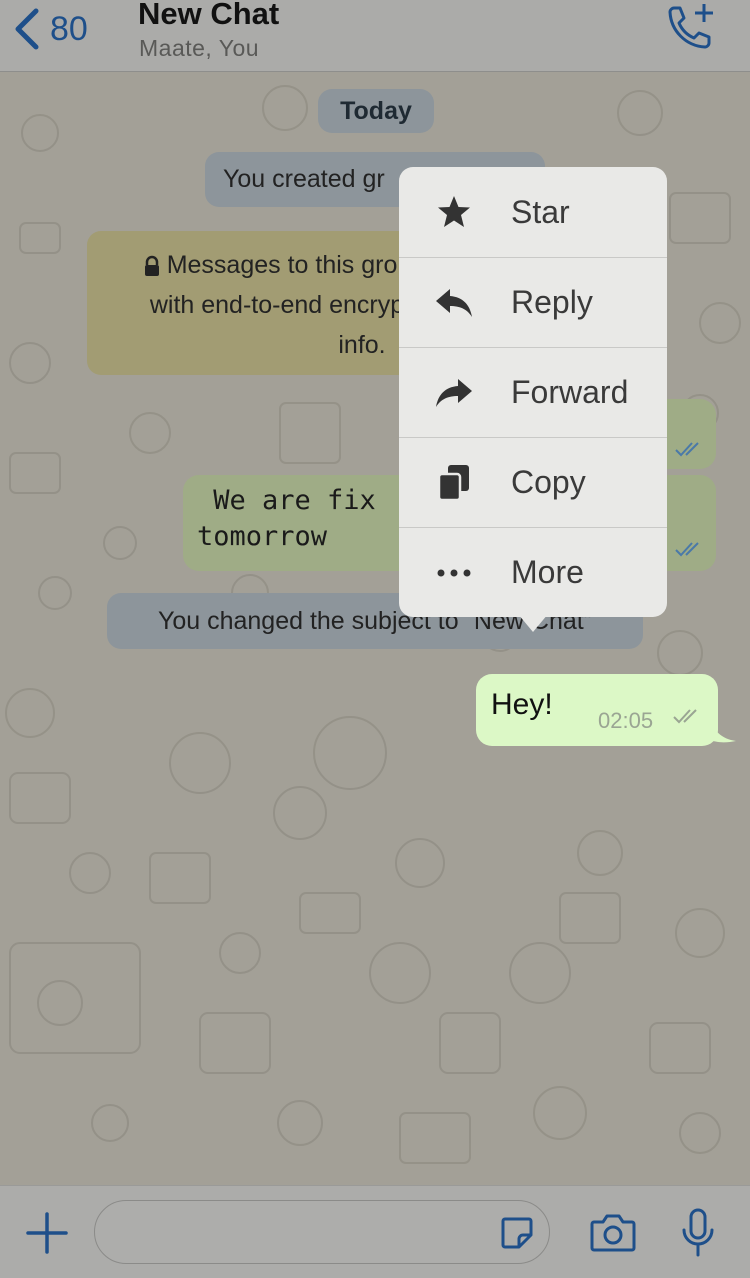  What do you see at coordinates (47, 1233) in the screenshot?
I see `attach-plus-icon` at bounding box center [47, 1233].